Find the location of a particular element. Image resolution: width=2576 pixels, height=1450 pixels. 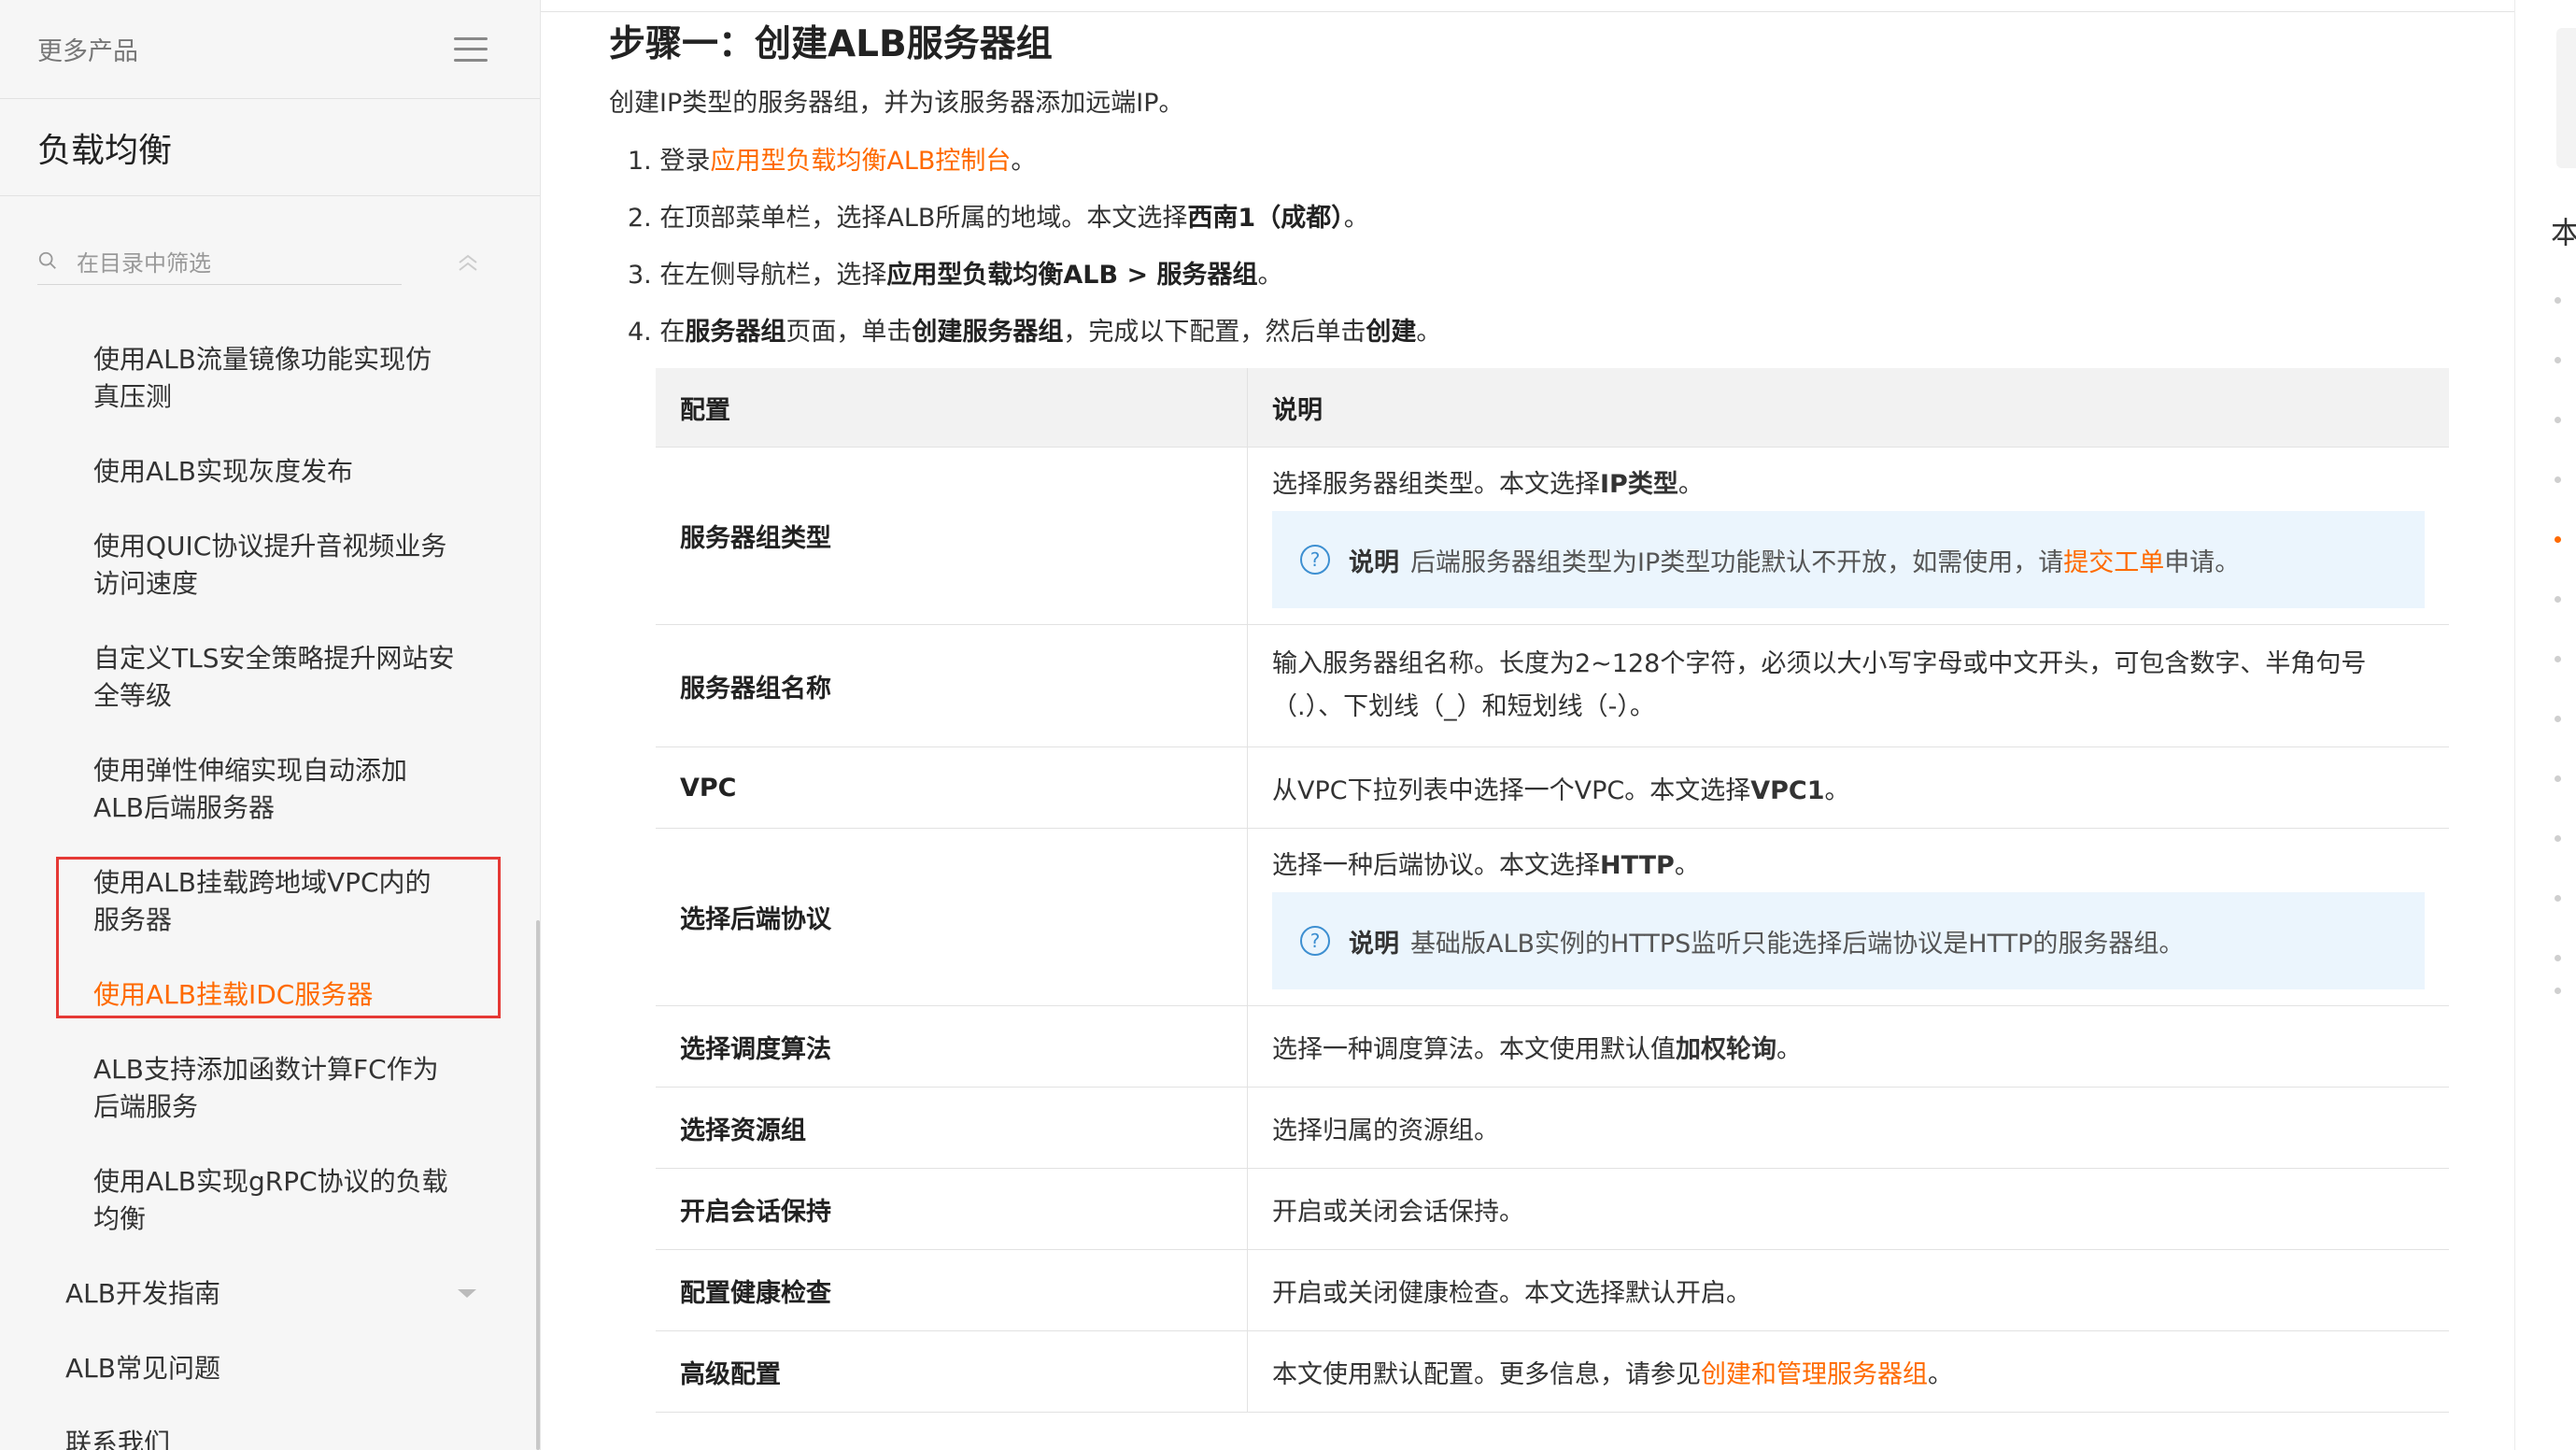

step-text: 在 is located at coordinates (672, 332).